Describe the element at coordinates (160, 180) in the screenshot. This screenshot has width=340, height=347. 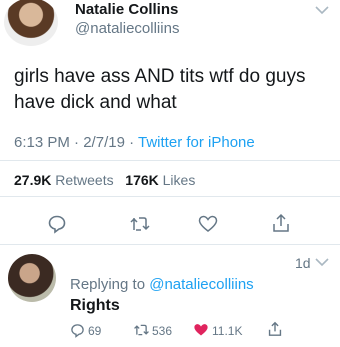
I see `likes-stat: 176K Likes` at that location.